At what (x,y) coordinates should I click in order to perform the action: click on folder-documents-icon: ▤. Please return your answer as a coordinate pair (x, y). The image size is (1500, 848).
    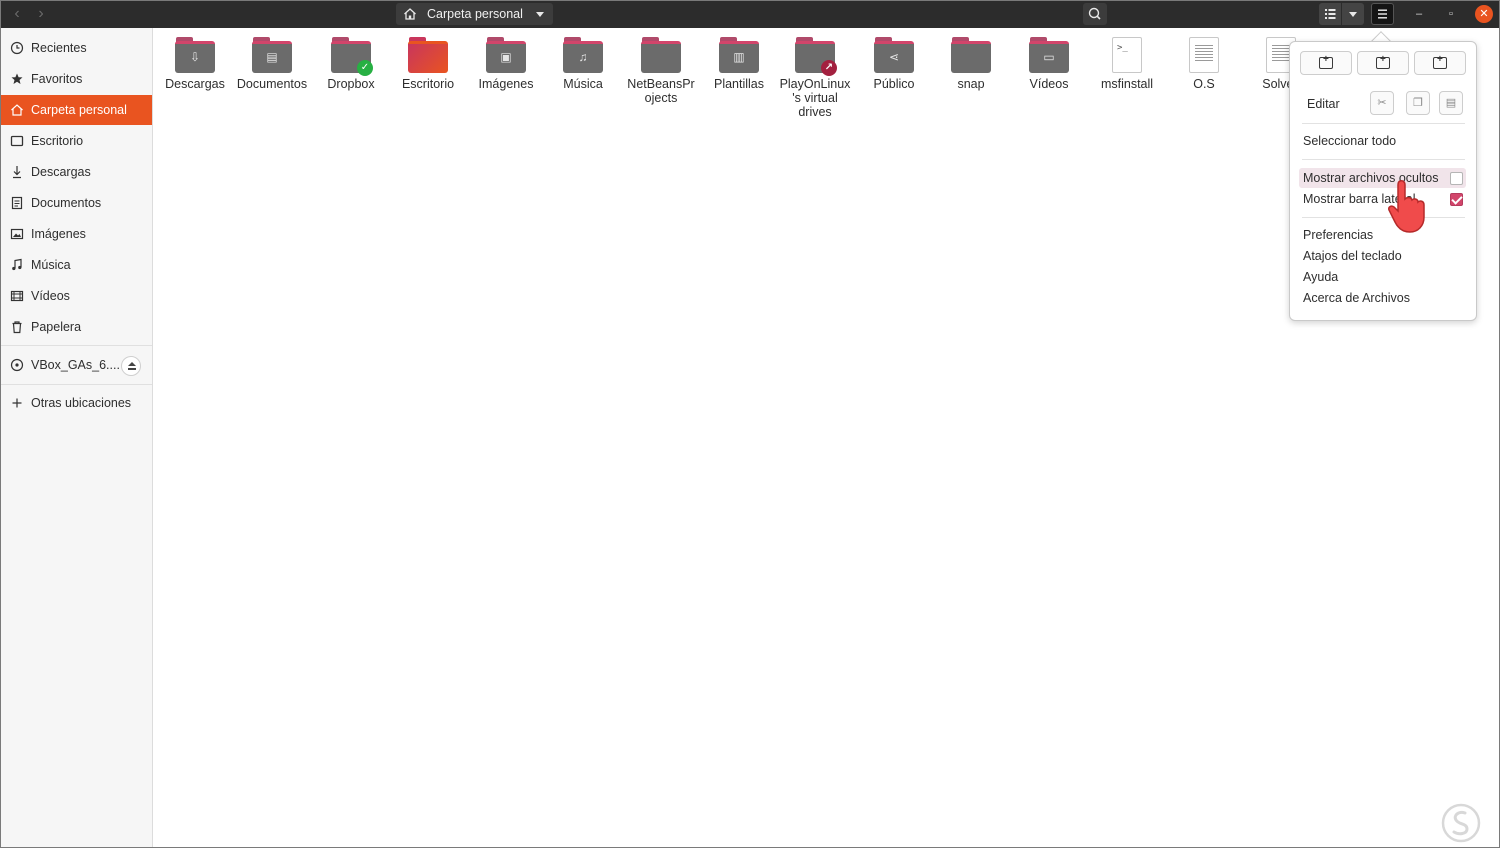
    Looking at the image, I should click on (272, 55).